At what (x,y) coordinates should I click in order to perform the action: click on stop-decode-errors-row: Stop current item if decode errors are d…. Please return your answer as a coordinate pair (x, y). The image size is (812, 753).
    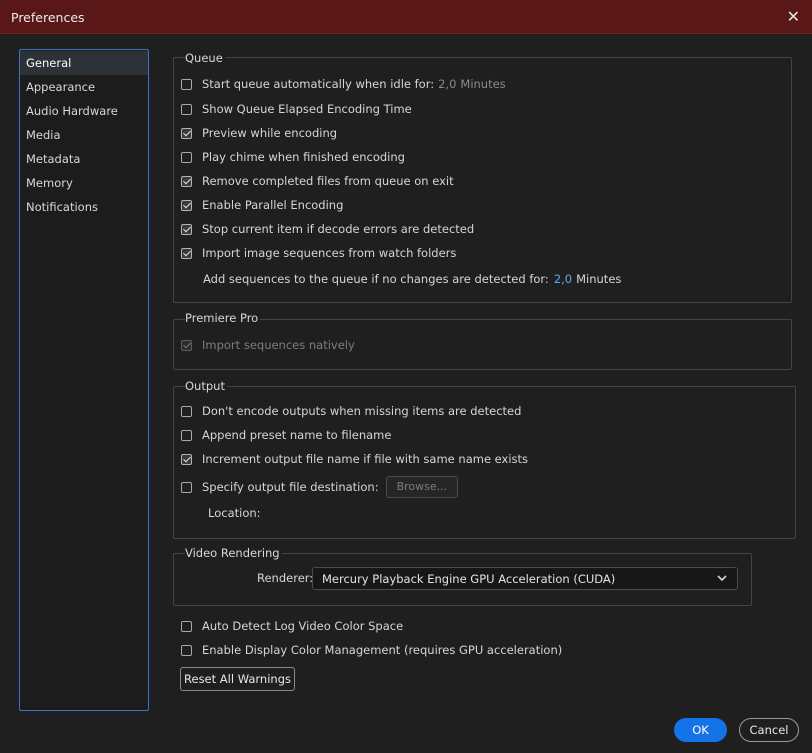
    Looking at the image, I should click on (327, 229).